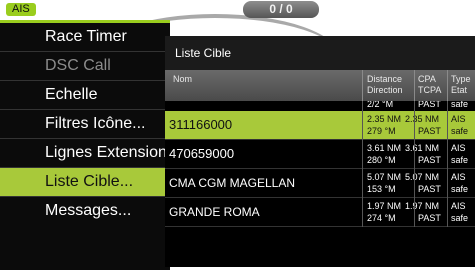  Describe the element at coordinates (380, 105) in the screenshot. I see `cell-direction: 2/2 °M` at that location.